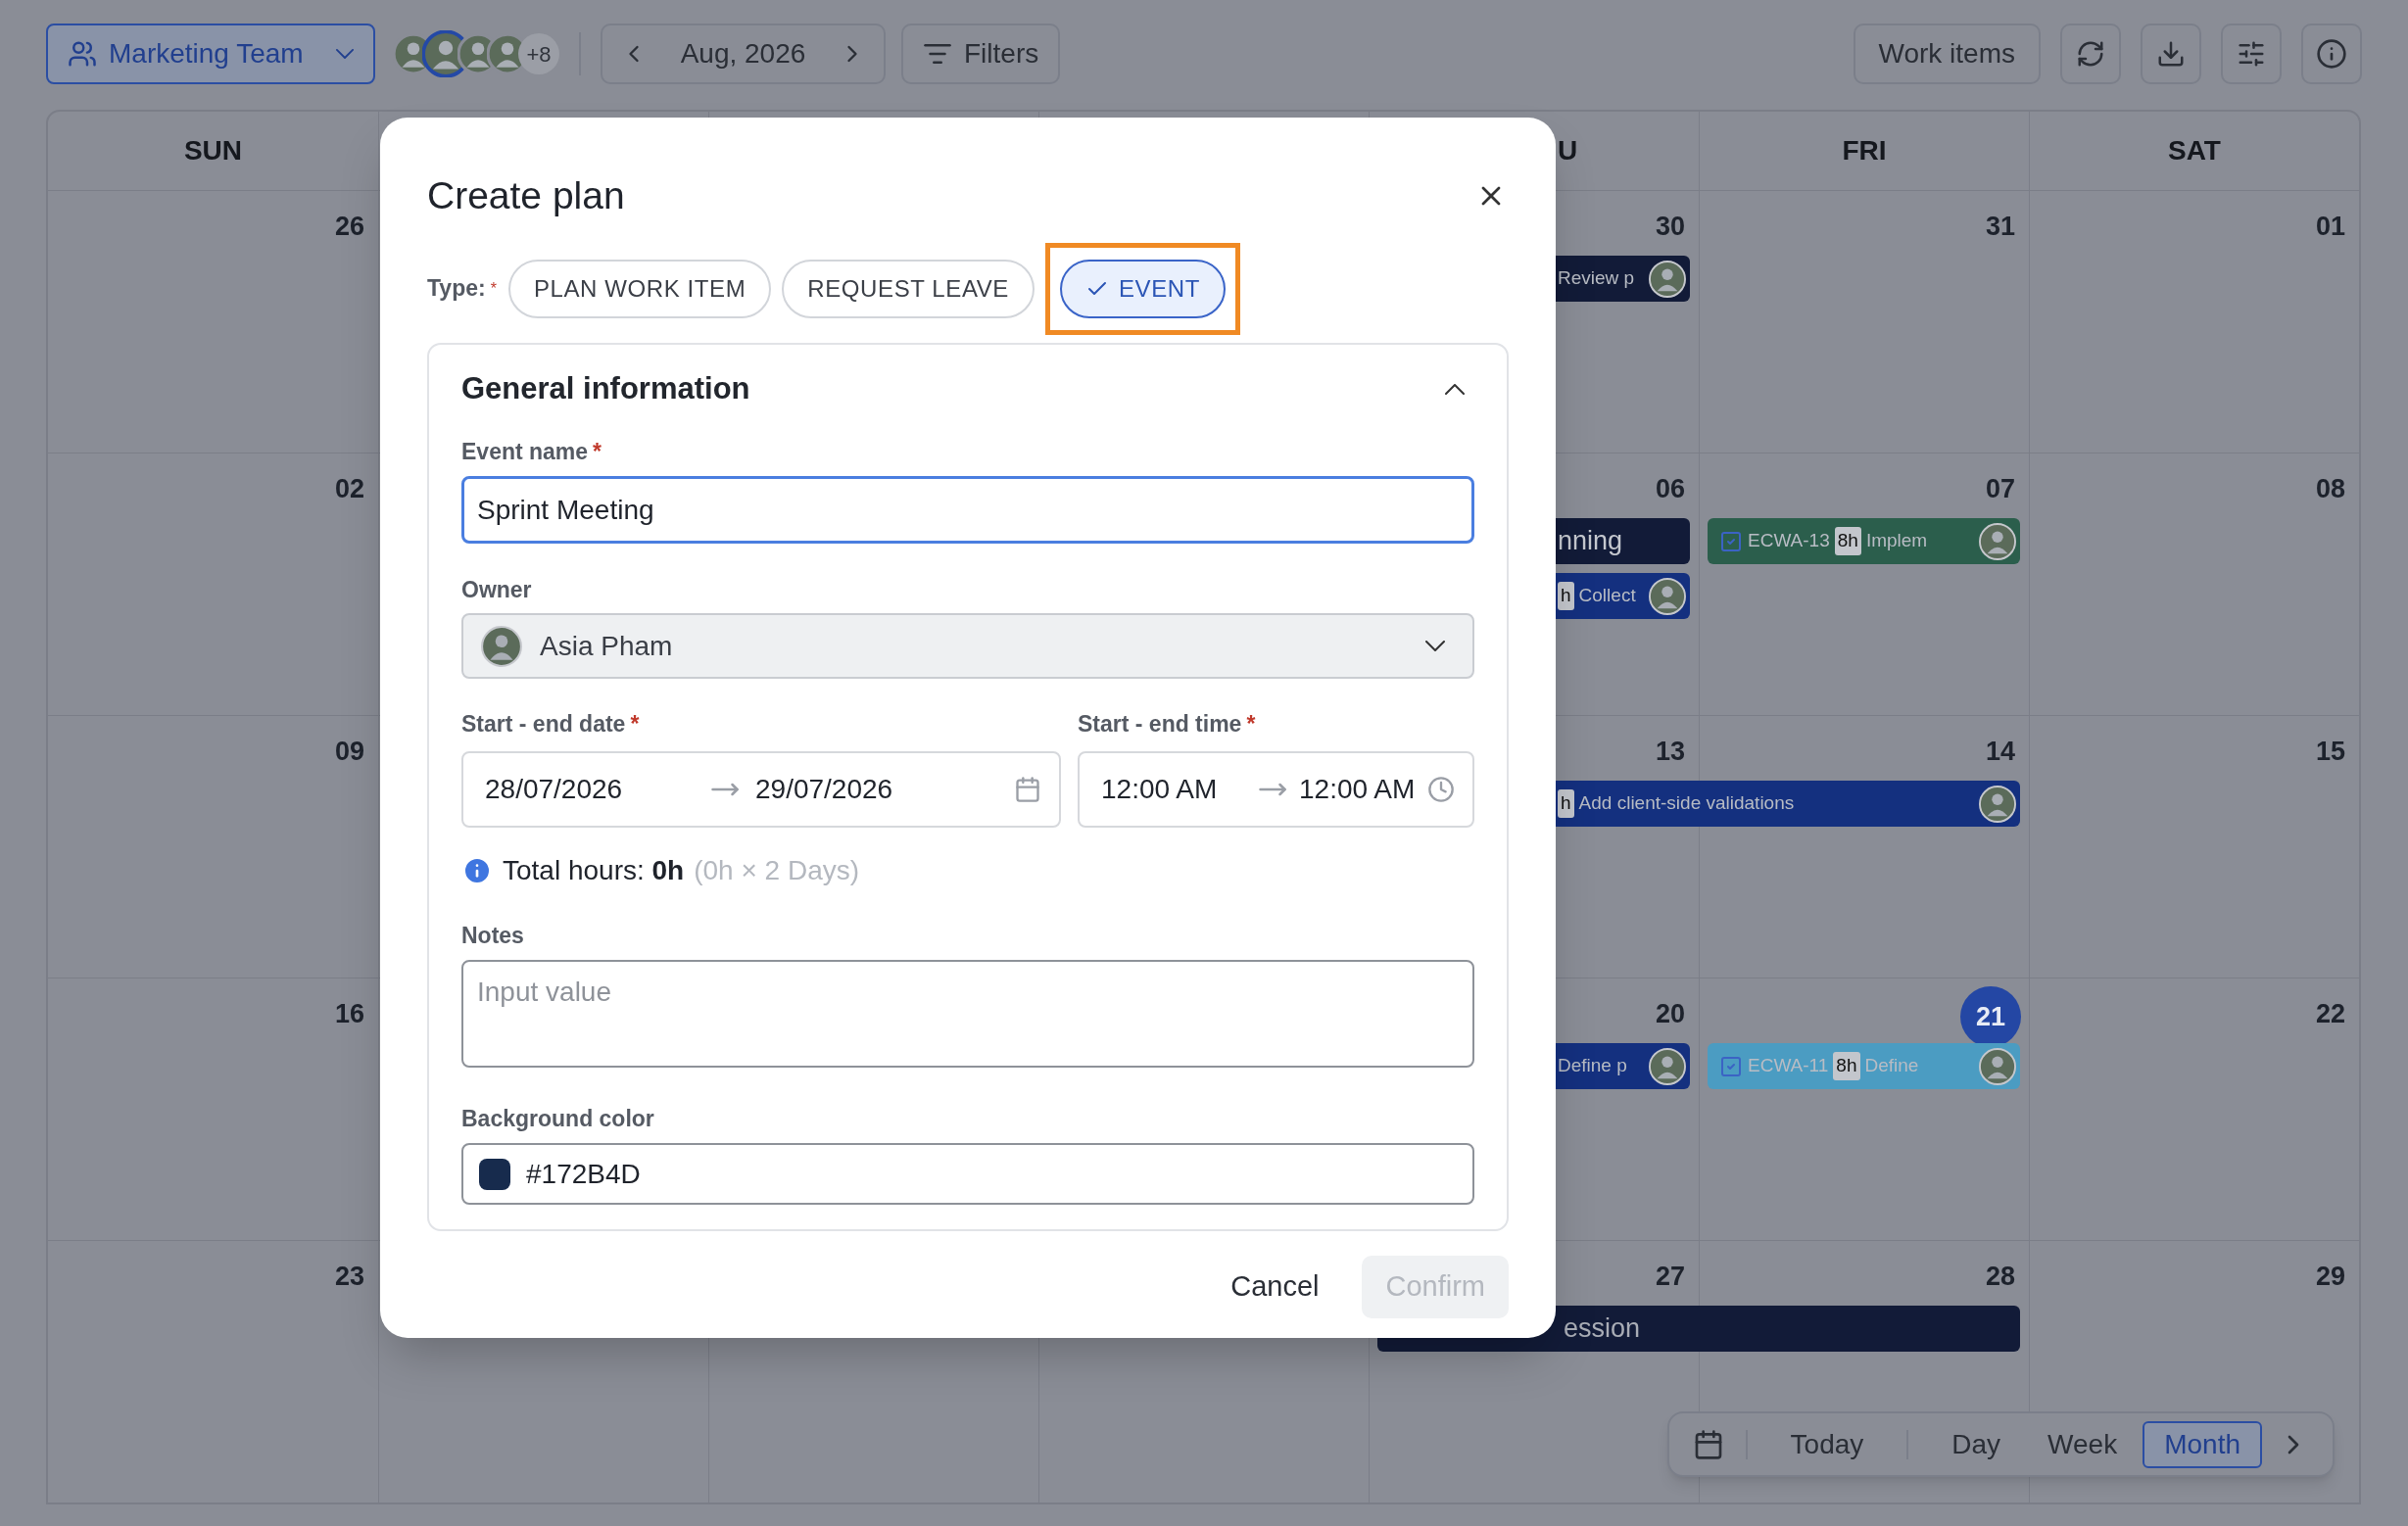 Image resolution: width=2408 pixels, height=1526 pixels. I want to click on refresh-icon, so click(2090, 54).